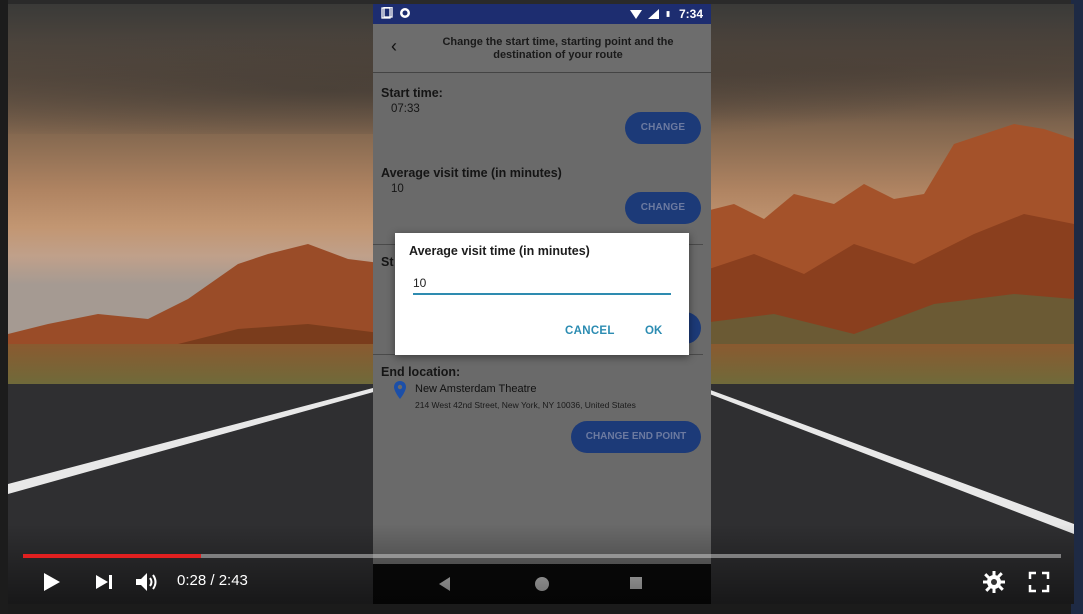 This screenshot has height=614, width=1083. I want to click on change-end-point-button: CHANGE END POINT, so click(636, 437).